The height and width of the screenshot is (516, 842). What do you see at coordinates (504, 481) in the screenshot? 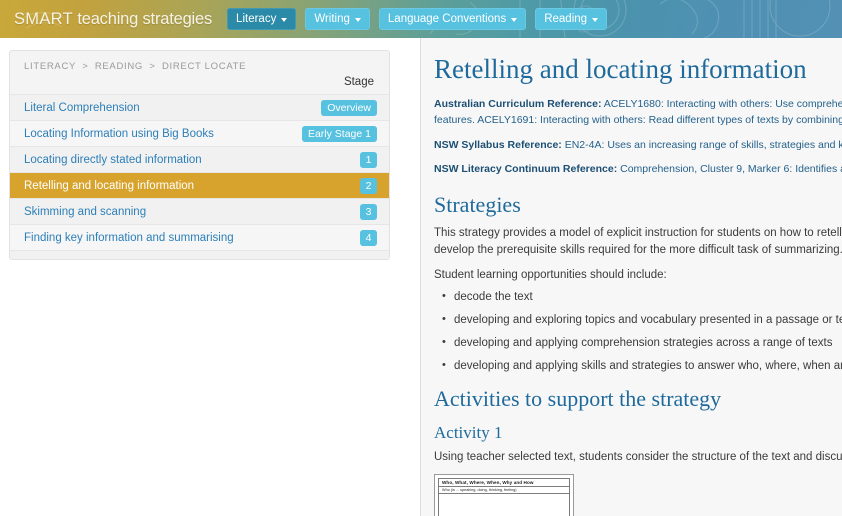
I see `worksheet-header: Who, What, Where, When, Why and How` at bounding box center [504, 481].